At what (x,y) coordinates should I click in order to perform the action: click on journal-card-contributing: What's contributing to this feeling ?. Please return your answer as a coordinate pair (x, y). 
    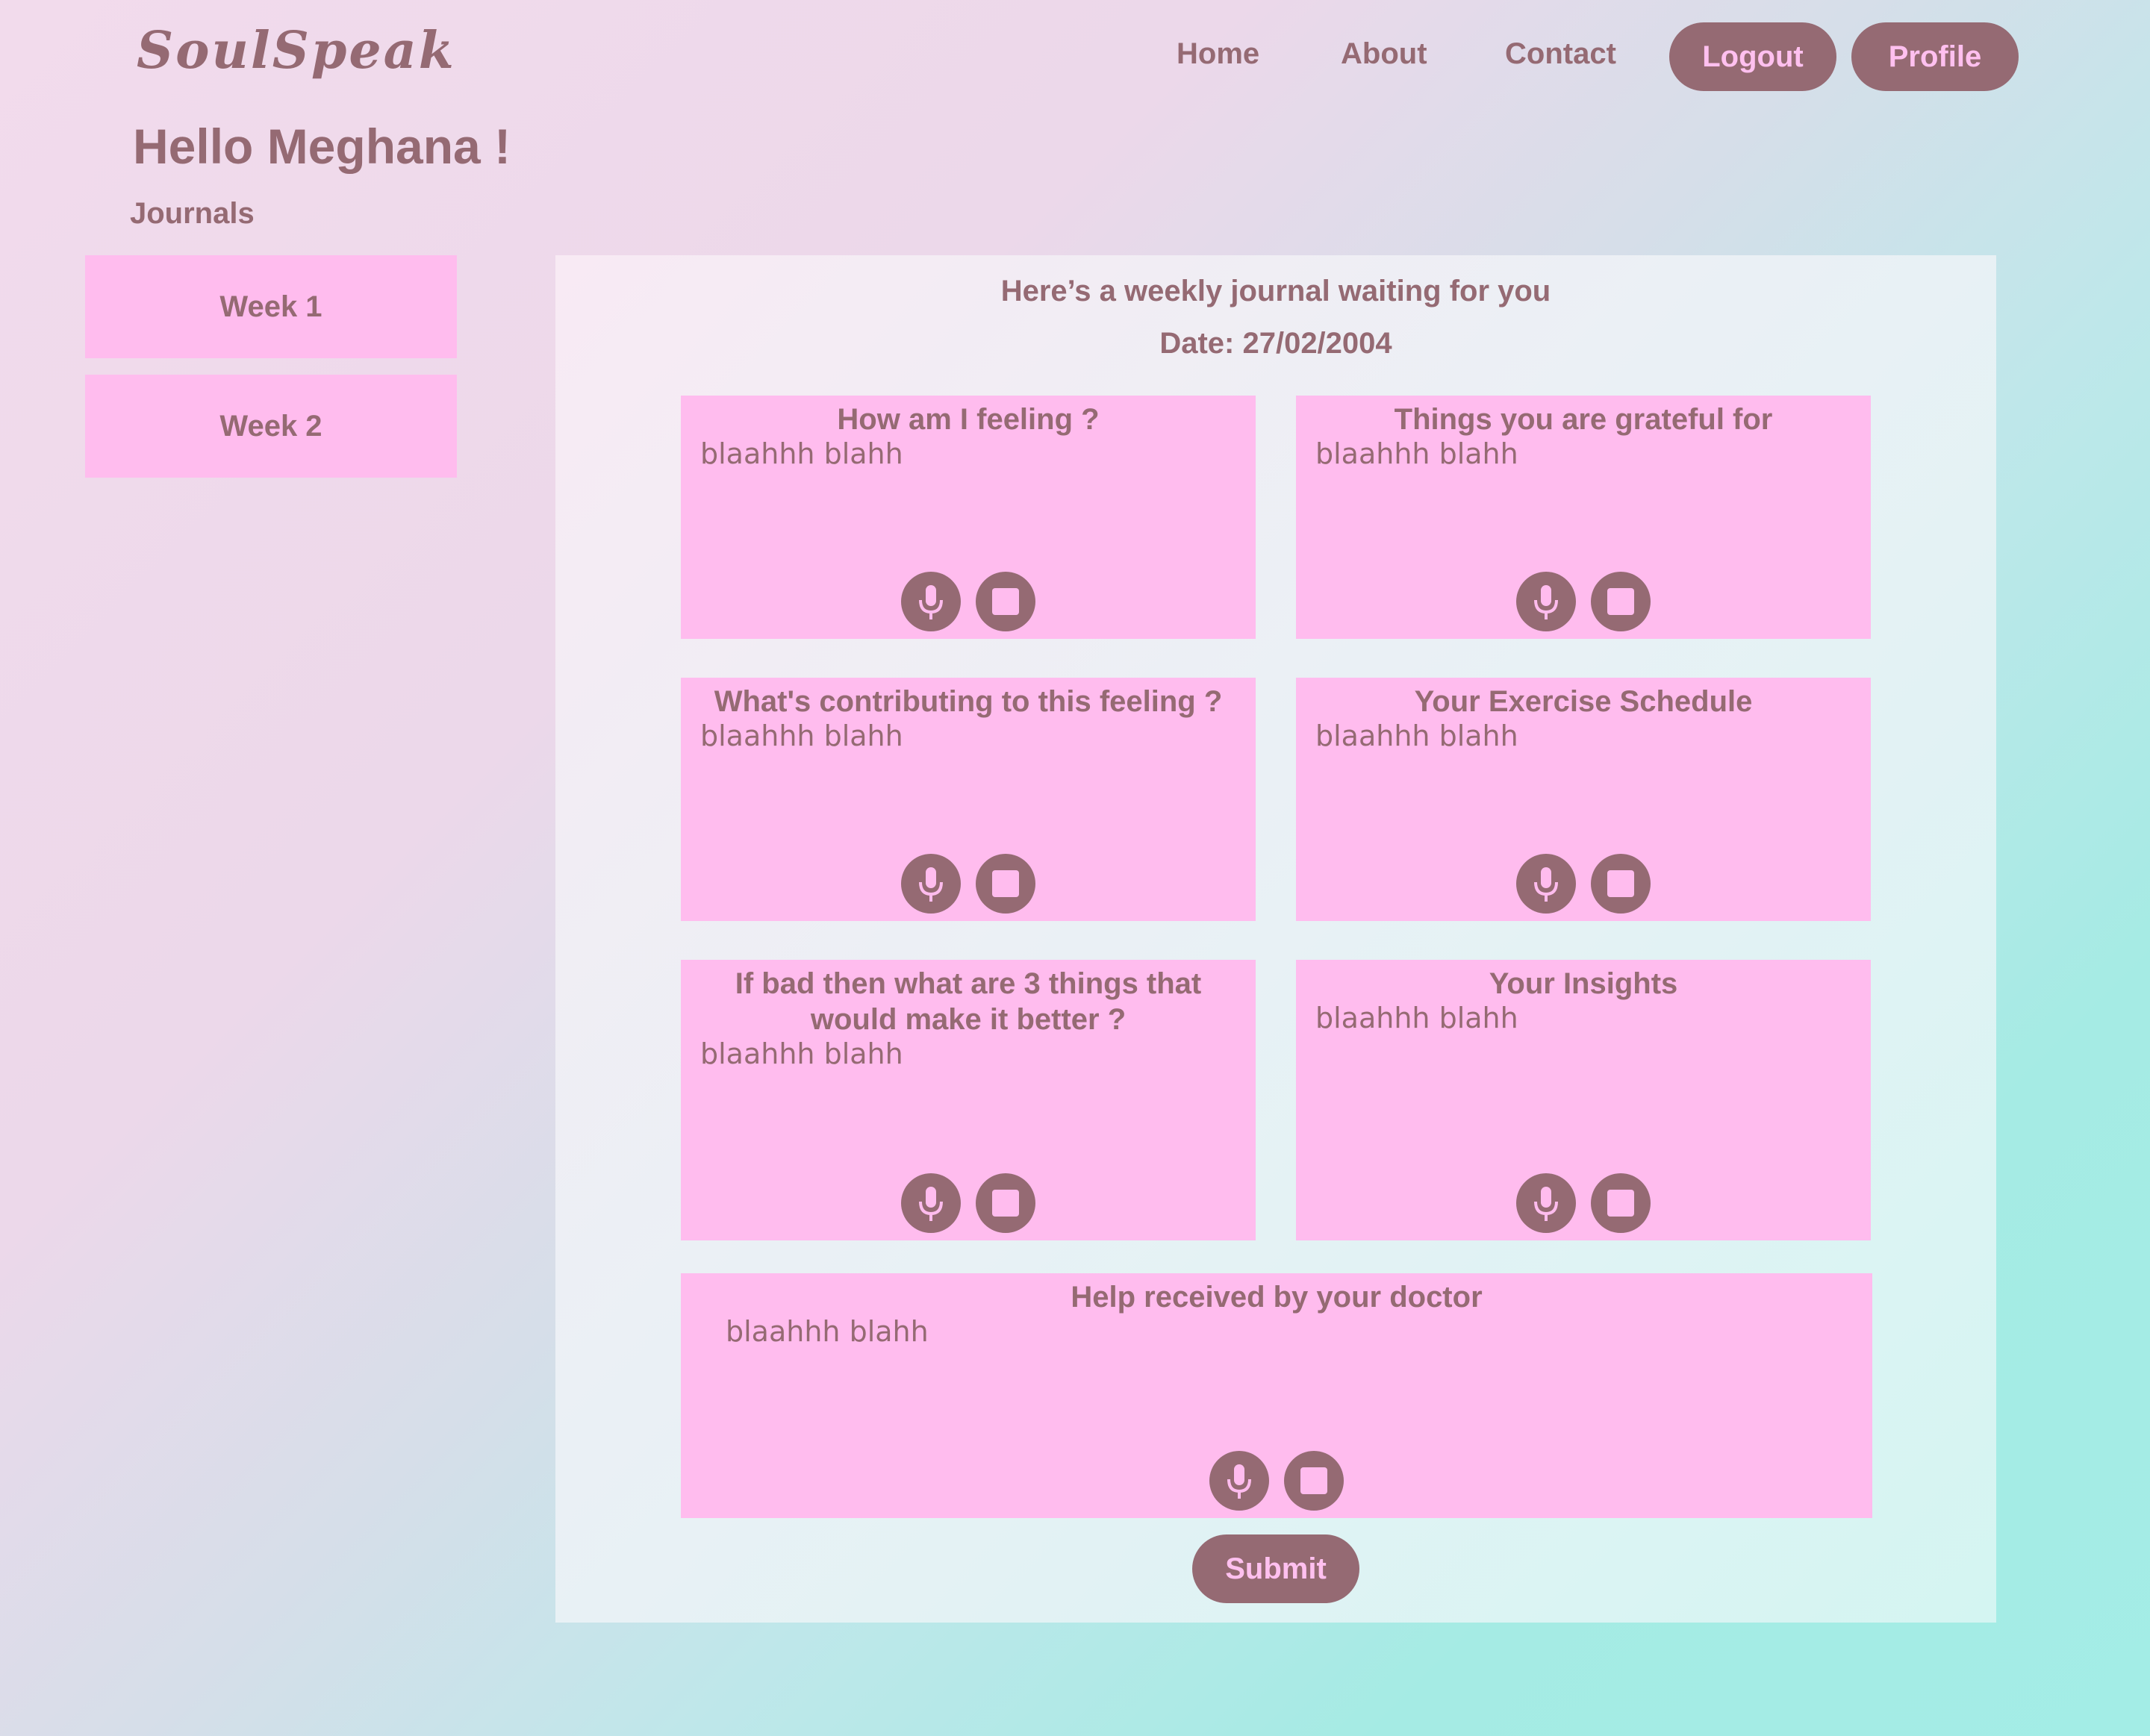
    Looking at the image, I should click on (968, 799).